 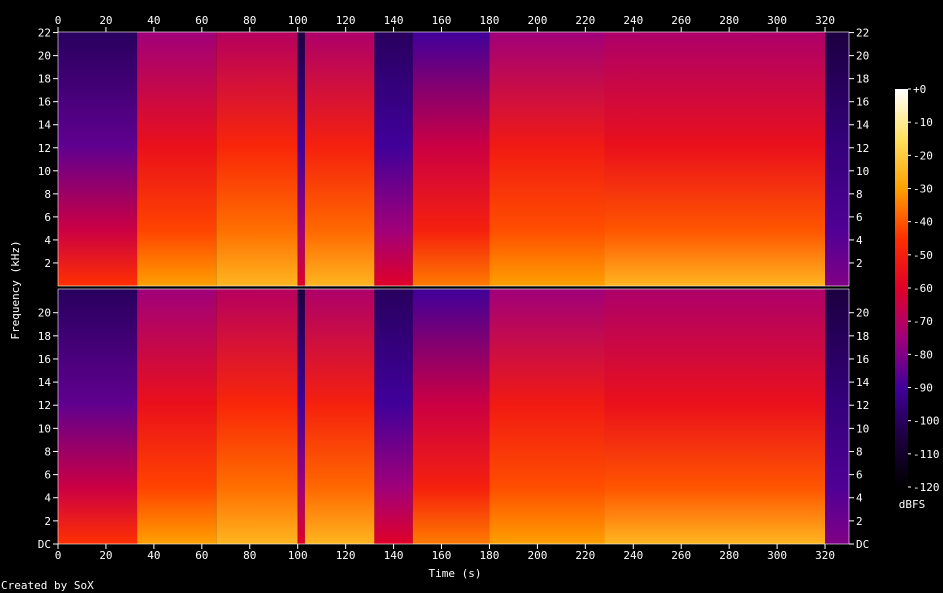 I want to click on colorbar-tick-label: -10, so click(x=923, y=122).